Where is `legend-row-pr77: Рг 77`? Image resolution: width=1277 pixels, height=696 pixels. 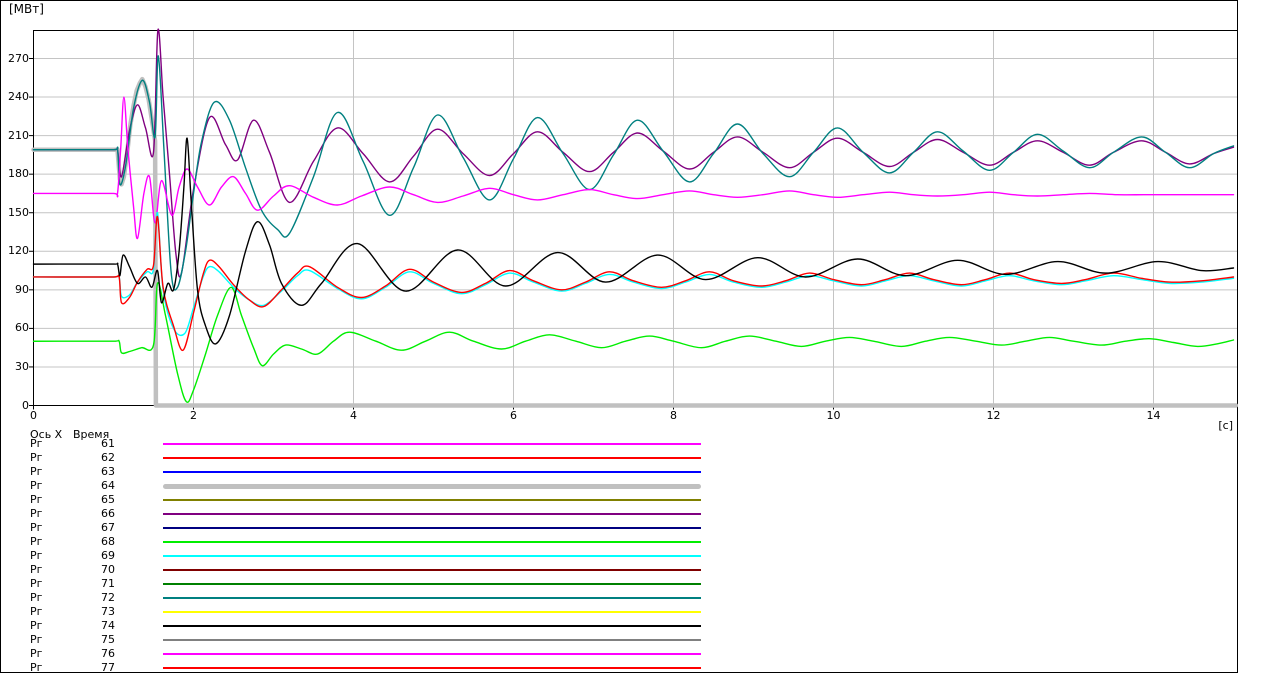
legend-row-pr77: Рг 77 is located at coordinates (380, 668).